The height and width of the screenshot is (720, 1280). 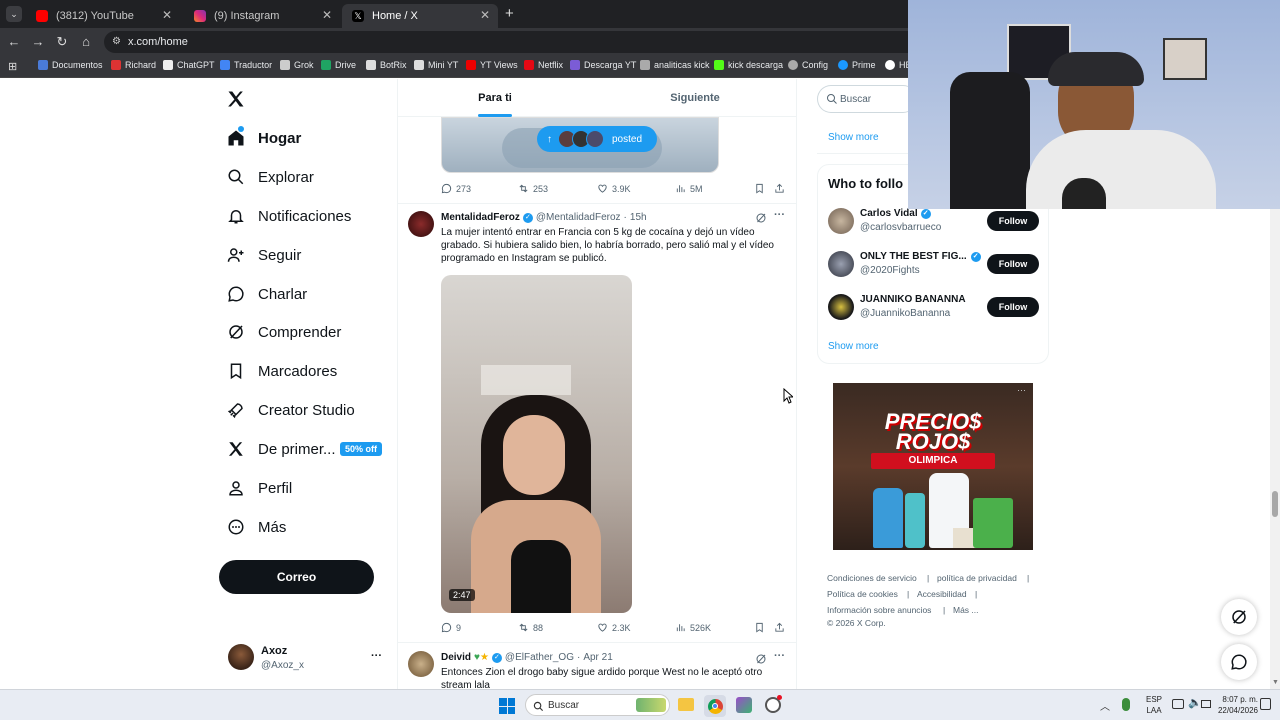 What do you see at coordinates (236, 100) in the screenshot?
I see `x-logo-icon` at bounding box center [236, 100].